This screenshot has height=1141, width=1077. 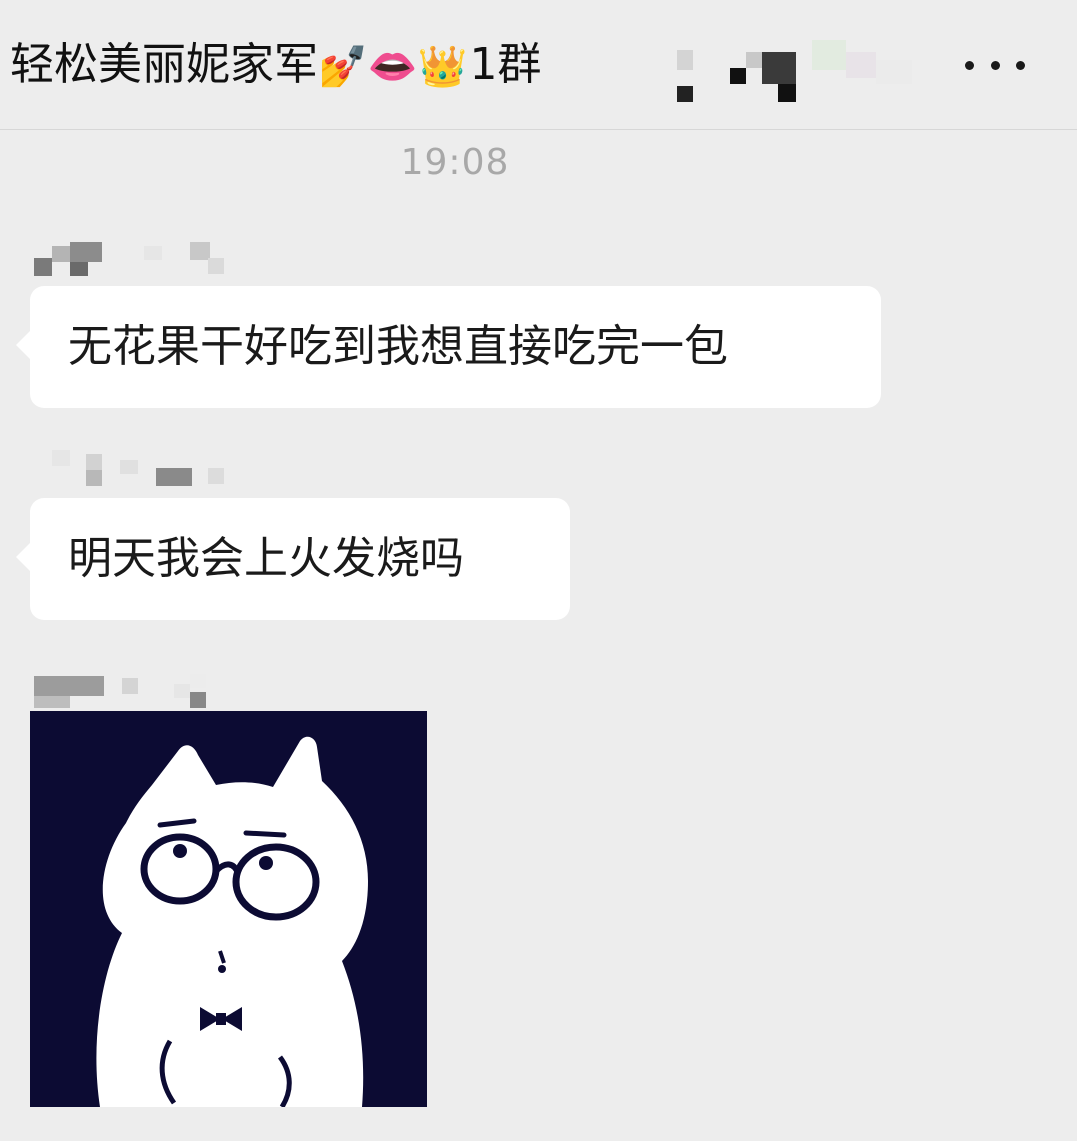 I want to click on message-bubble: 明天我会上火发烧吗, so click(x=293, y=559).